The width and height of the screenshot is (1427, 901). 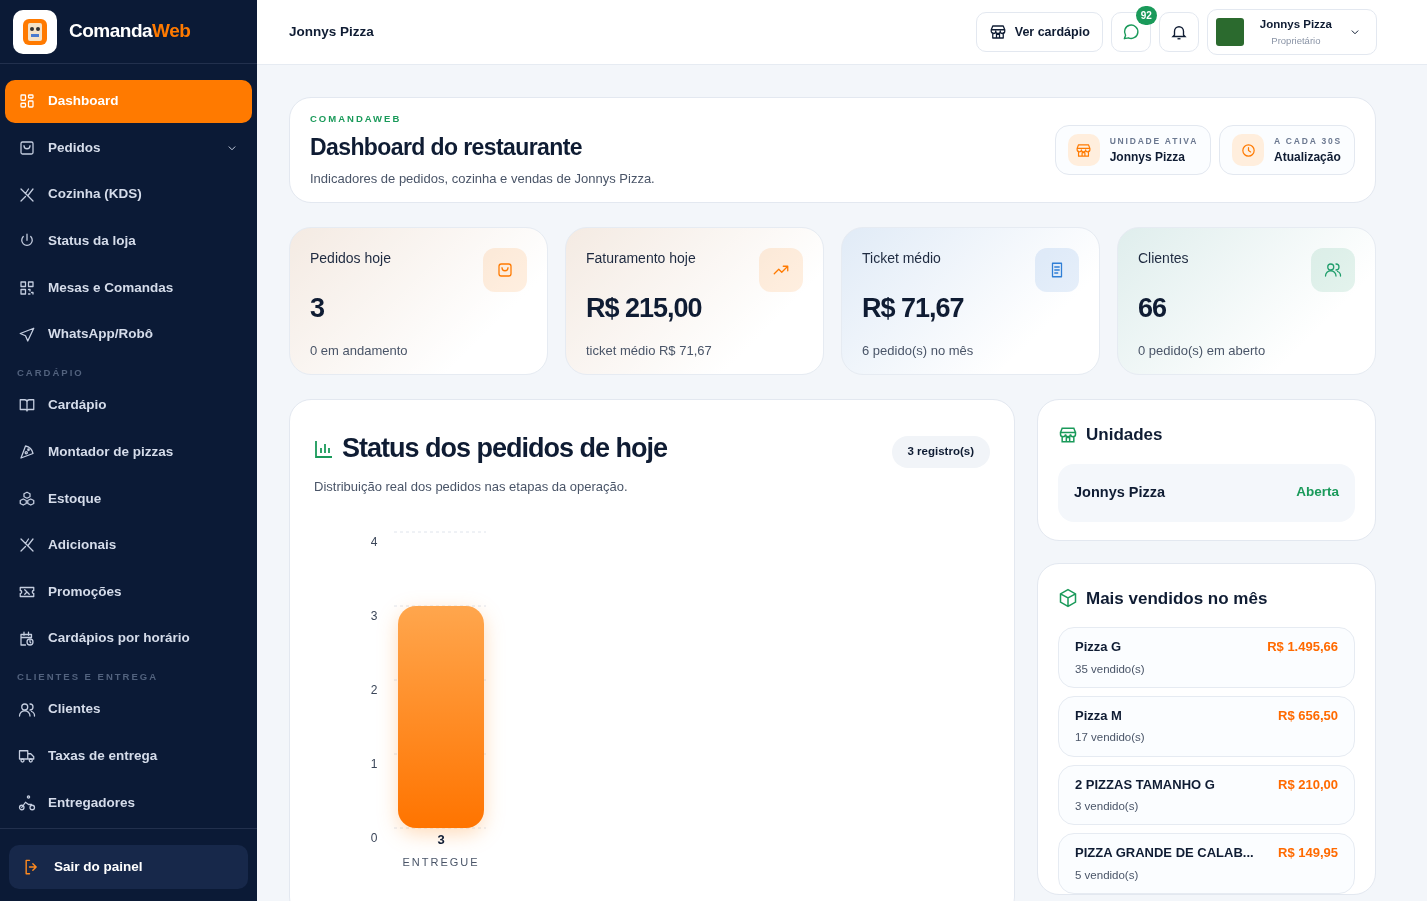 What do you see at coordinates (27, 756) in the screenshot?
I see `truck-icon` at bounding box center [27, 756].